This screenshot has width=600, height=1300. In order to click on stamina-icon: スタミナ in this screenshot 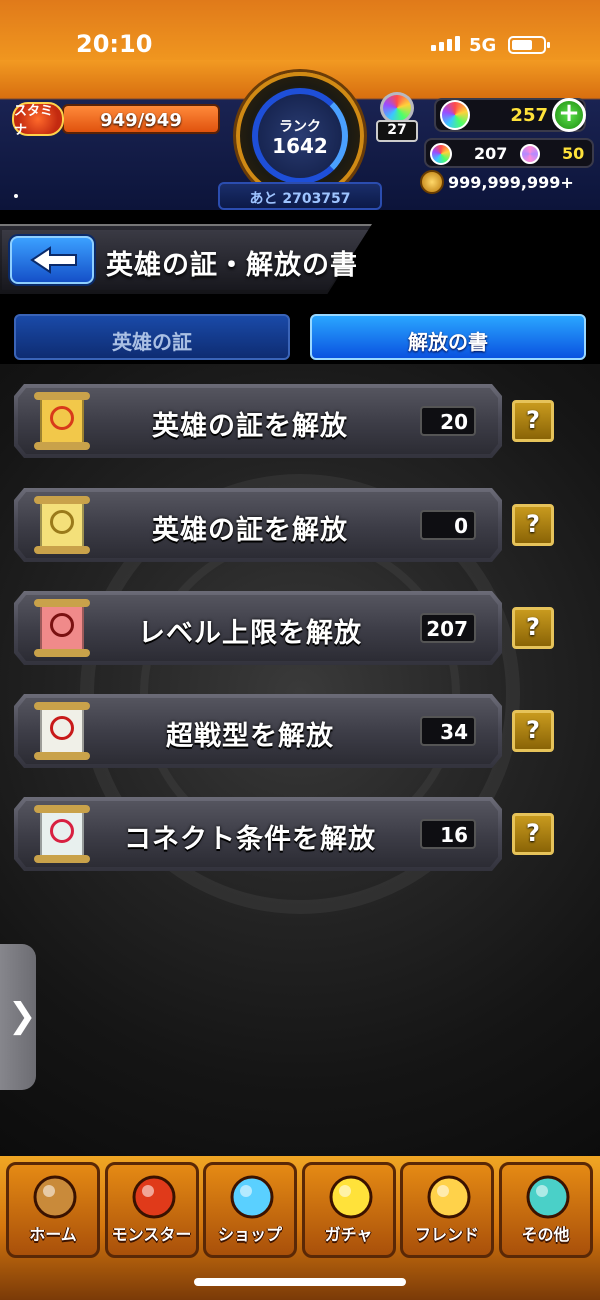, I will do `click(38, 120)`.